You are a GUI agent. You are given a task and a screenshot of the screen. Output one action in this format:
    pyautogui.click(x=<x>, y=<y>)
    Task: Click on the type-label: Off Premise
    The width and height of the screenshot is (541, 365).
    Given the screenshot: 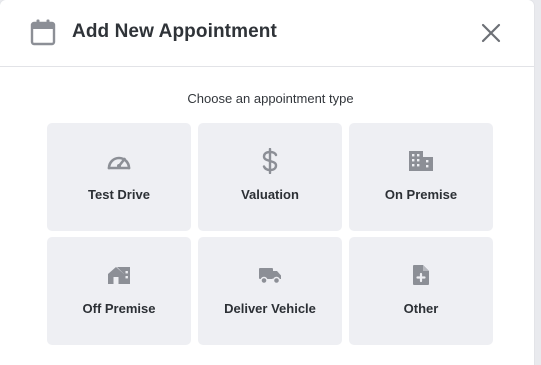 What is the action you would take?
    pyautogui.click(x=119, y=308)
    